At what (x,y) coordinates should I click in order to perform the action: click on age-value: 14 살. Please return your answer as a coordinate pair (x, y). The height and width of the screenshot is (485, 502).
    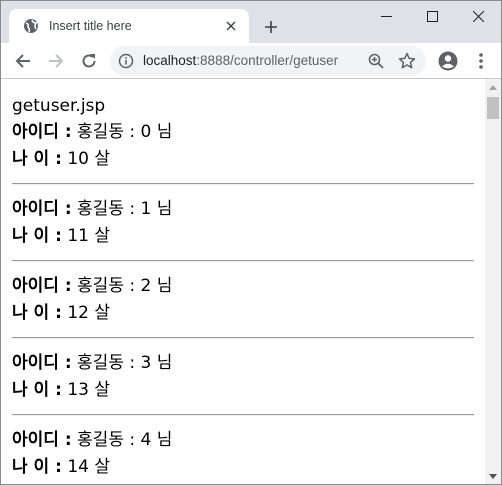
    Looking at the image, I should click on (89, 467).